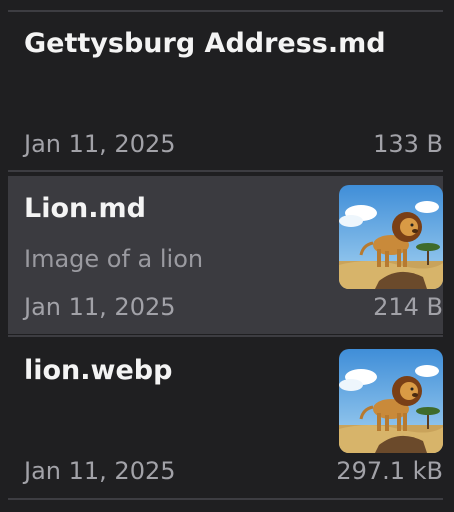 This screenshot has width=454, height=512. I want to click on file-preview-text: Image of a lion, so click(114, 259).